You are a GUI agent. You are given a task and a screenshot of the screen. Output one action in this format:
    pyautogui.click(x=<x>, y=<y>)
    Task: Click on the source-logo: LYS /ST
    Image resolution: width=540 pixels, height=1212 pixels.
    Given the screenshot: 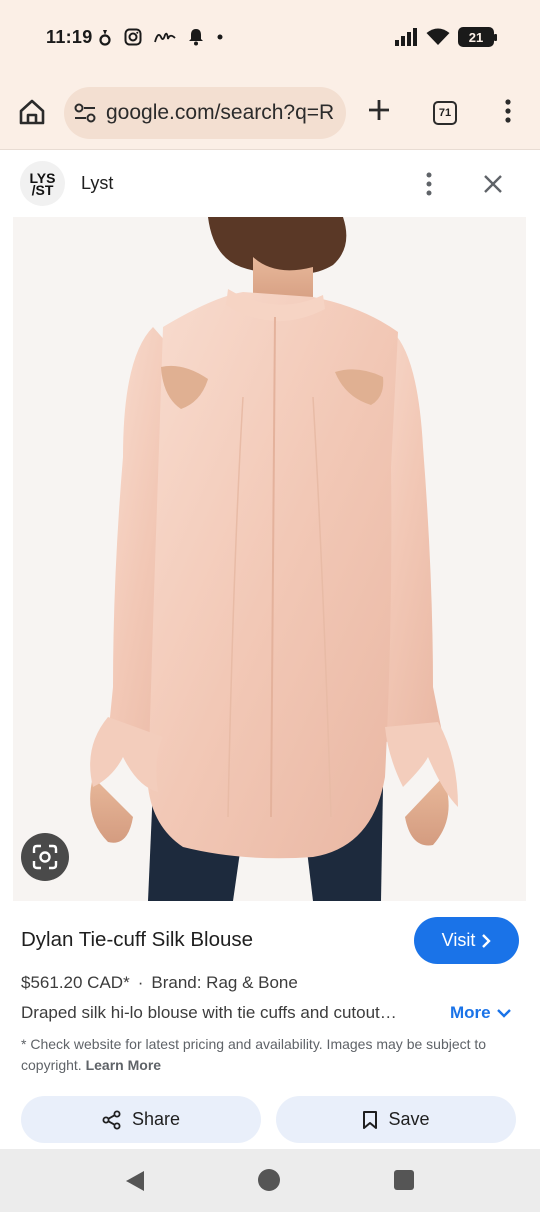 What is the action you would take?
    pyautogui.click(x=42, y=183)
    